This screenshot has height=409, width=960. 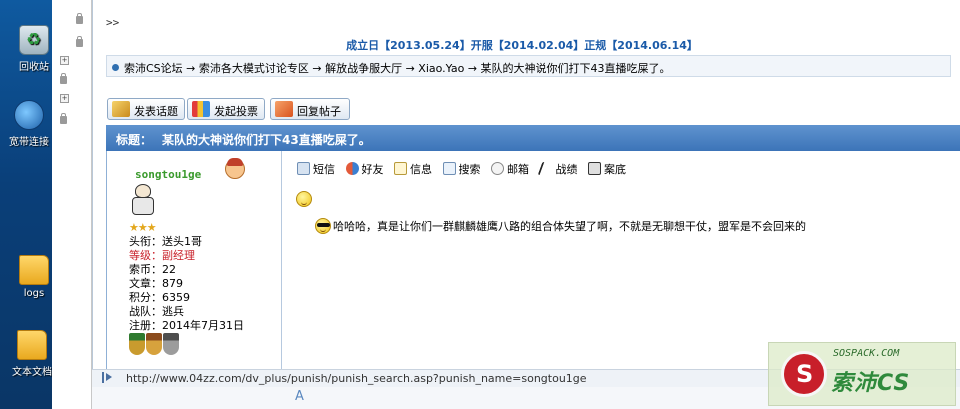 What do you see at coordinates (324, 169) in the screenshot?
I see `action-label: 短信` at bounding box center [324, 169].